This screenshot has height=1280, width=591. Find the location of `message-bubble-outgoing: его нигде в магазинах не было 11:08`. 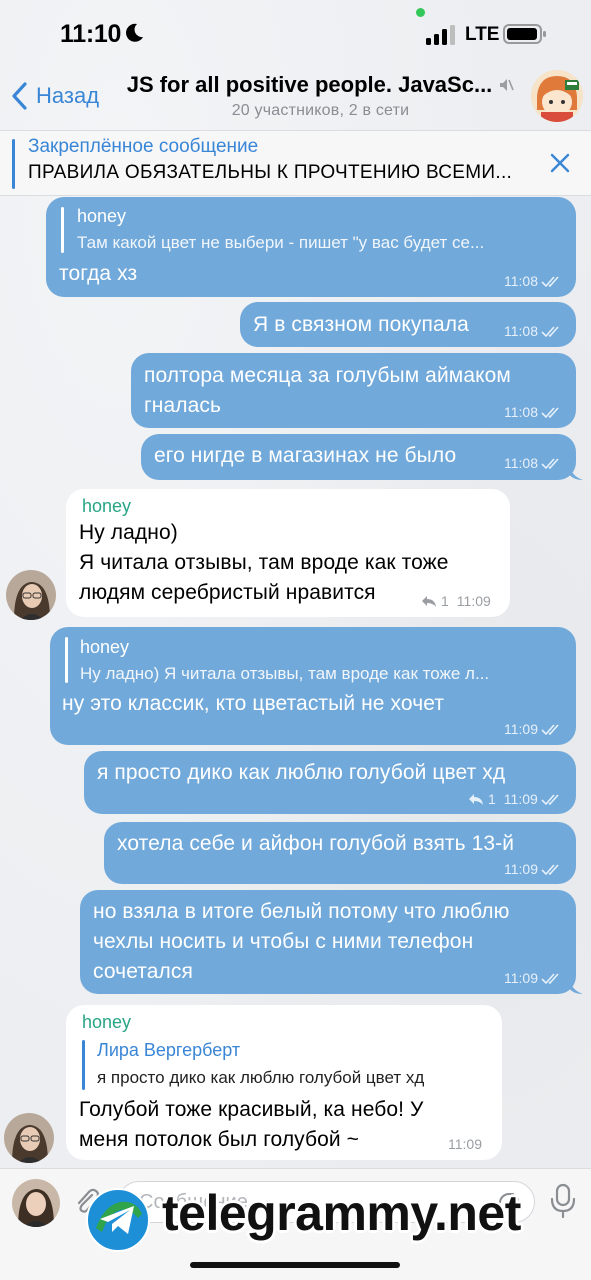

message-bubble-outgoing: его нигде в магазинах не было 11:08 is located at coordinates (362, 457).